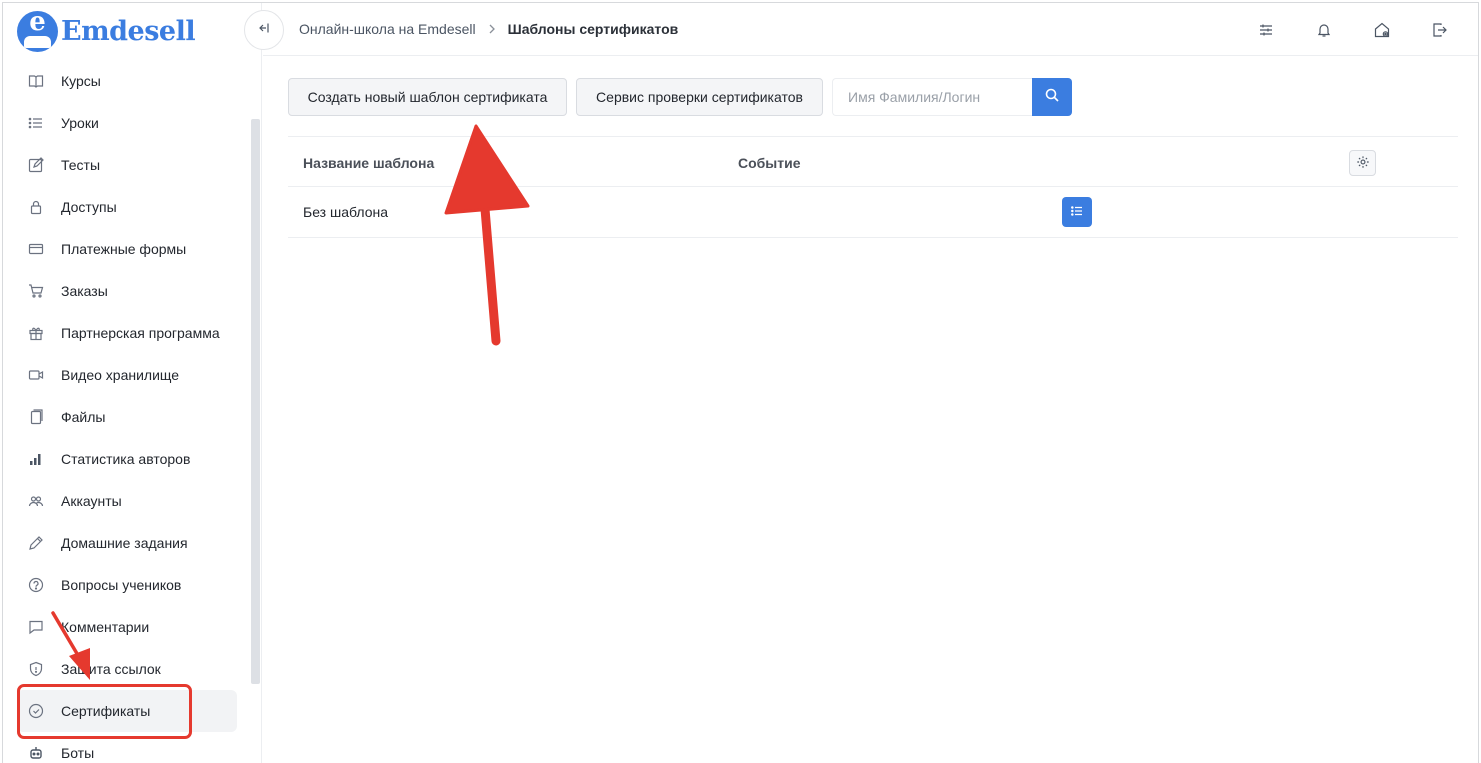  Describe the element at coordinates (36, 627) in the screenshot. I see `comment-icon` at that location.